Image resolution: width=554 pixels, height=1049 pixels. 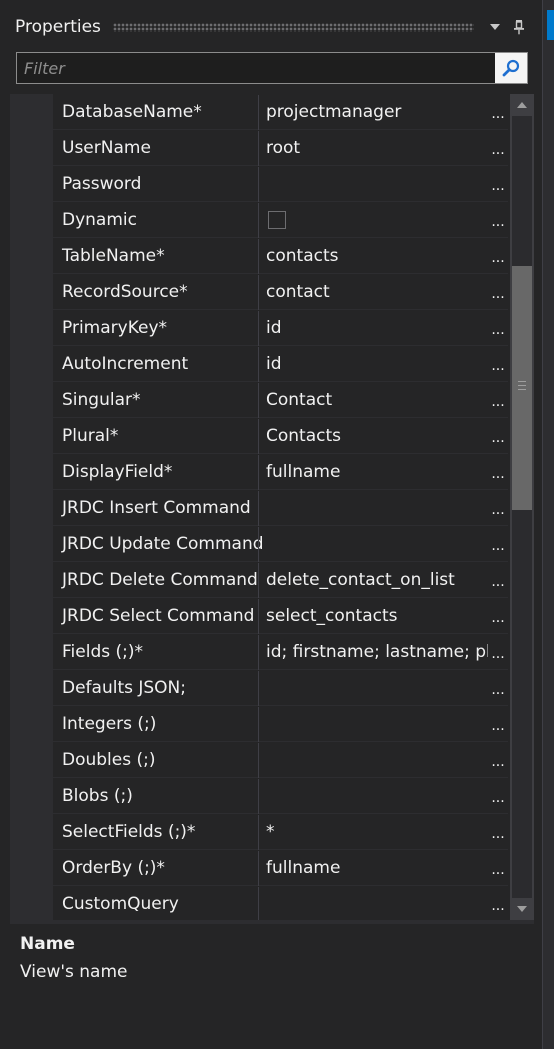 What do you see at coordinates (377, 832) in the screenshot?
I see `property-value: *` at bounding box center [377, 832].